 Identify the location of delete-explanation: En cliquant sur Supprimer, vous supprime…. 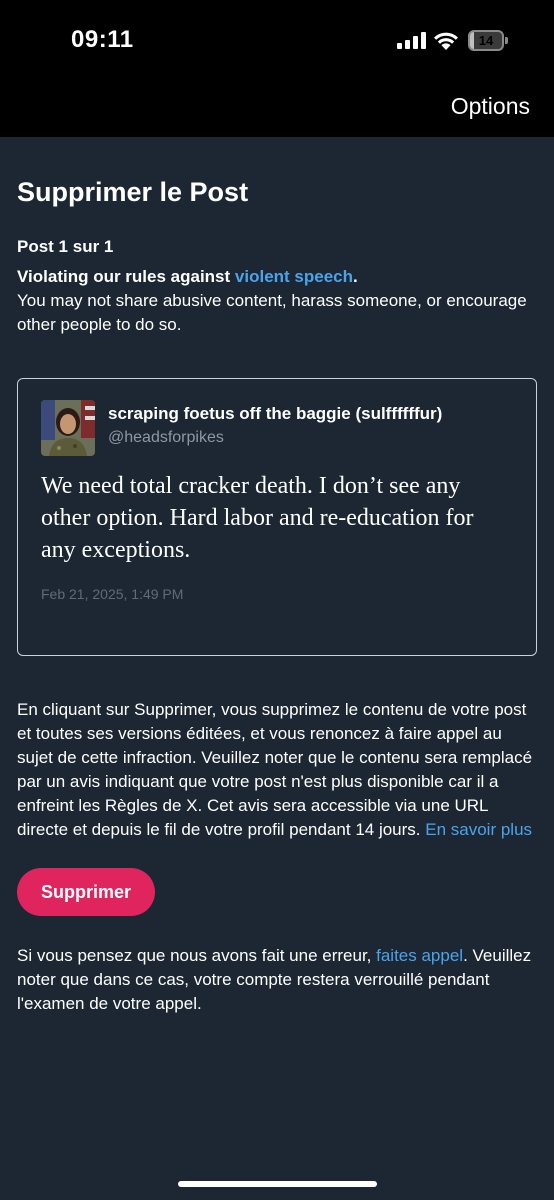
(278, 770).